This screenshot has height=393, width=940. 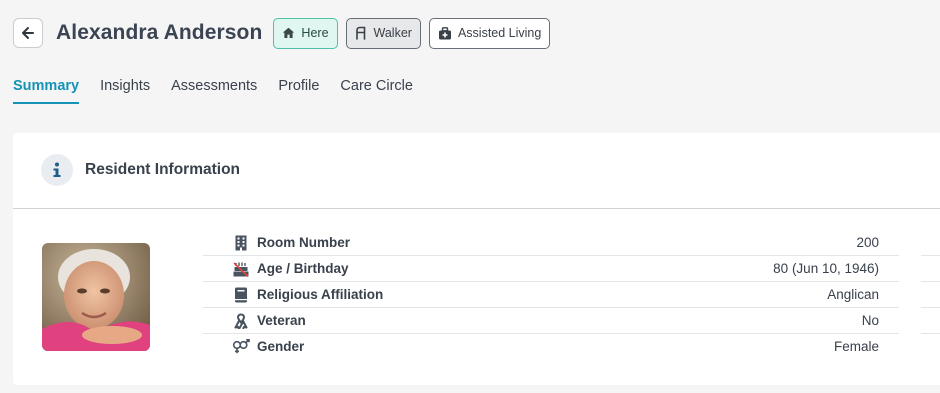 I want to click on building-icon, so click(x=241, y=243).